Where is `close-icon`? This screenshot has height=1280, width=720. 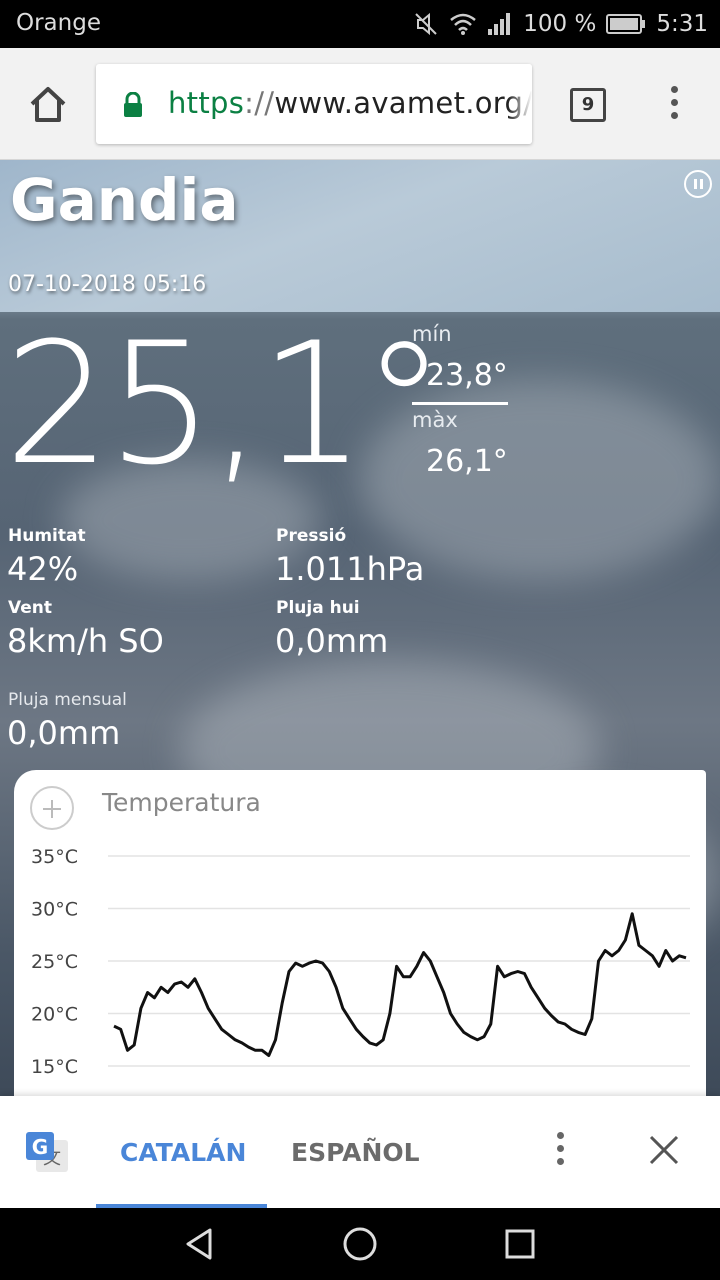
close-icon is located at coordinates (664, 1150).